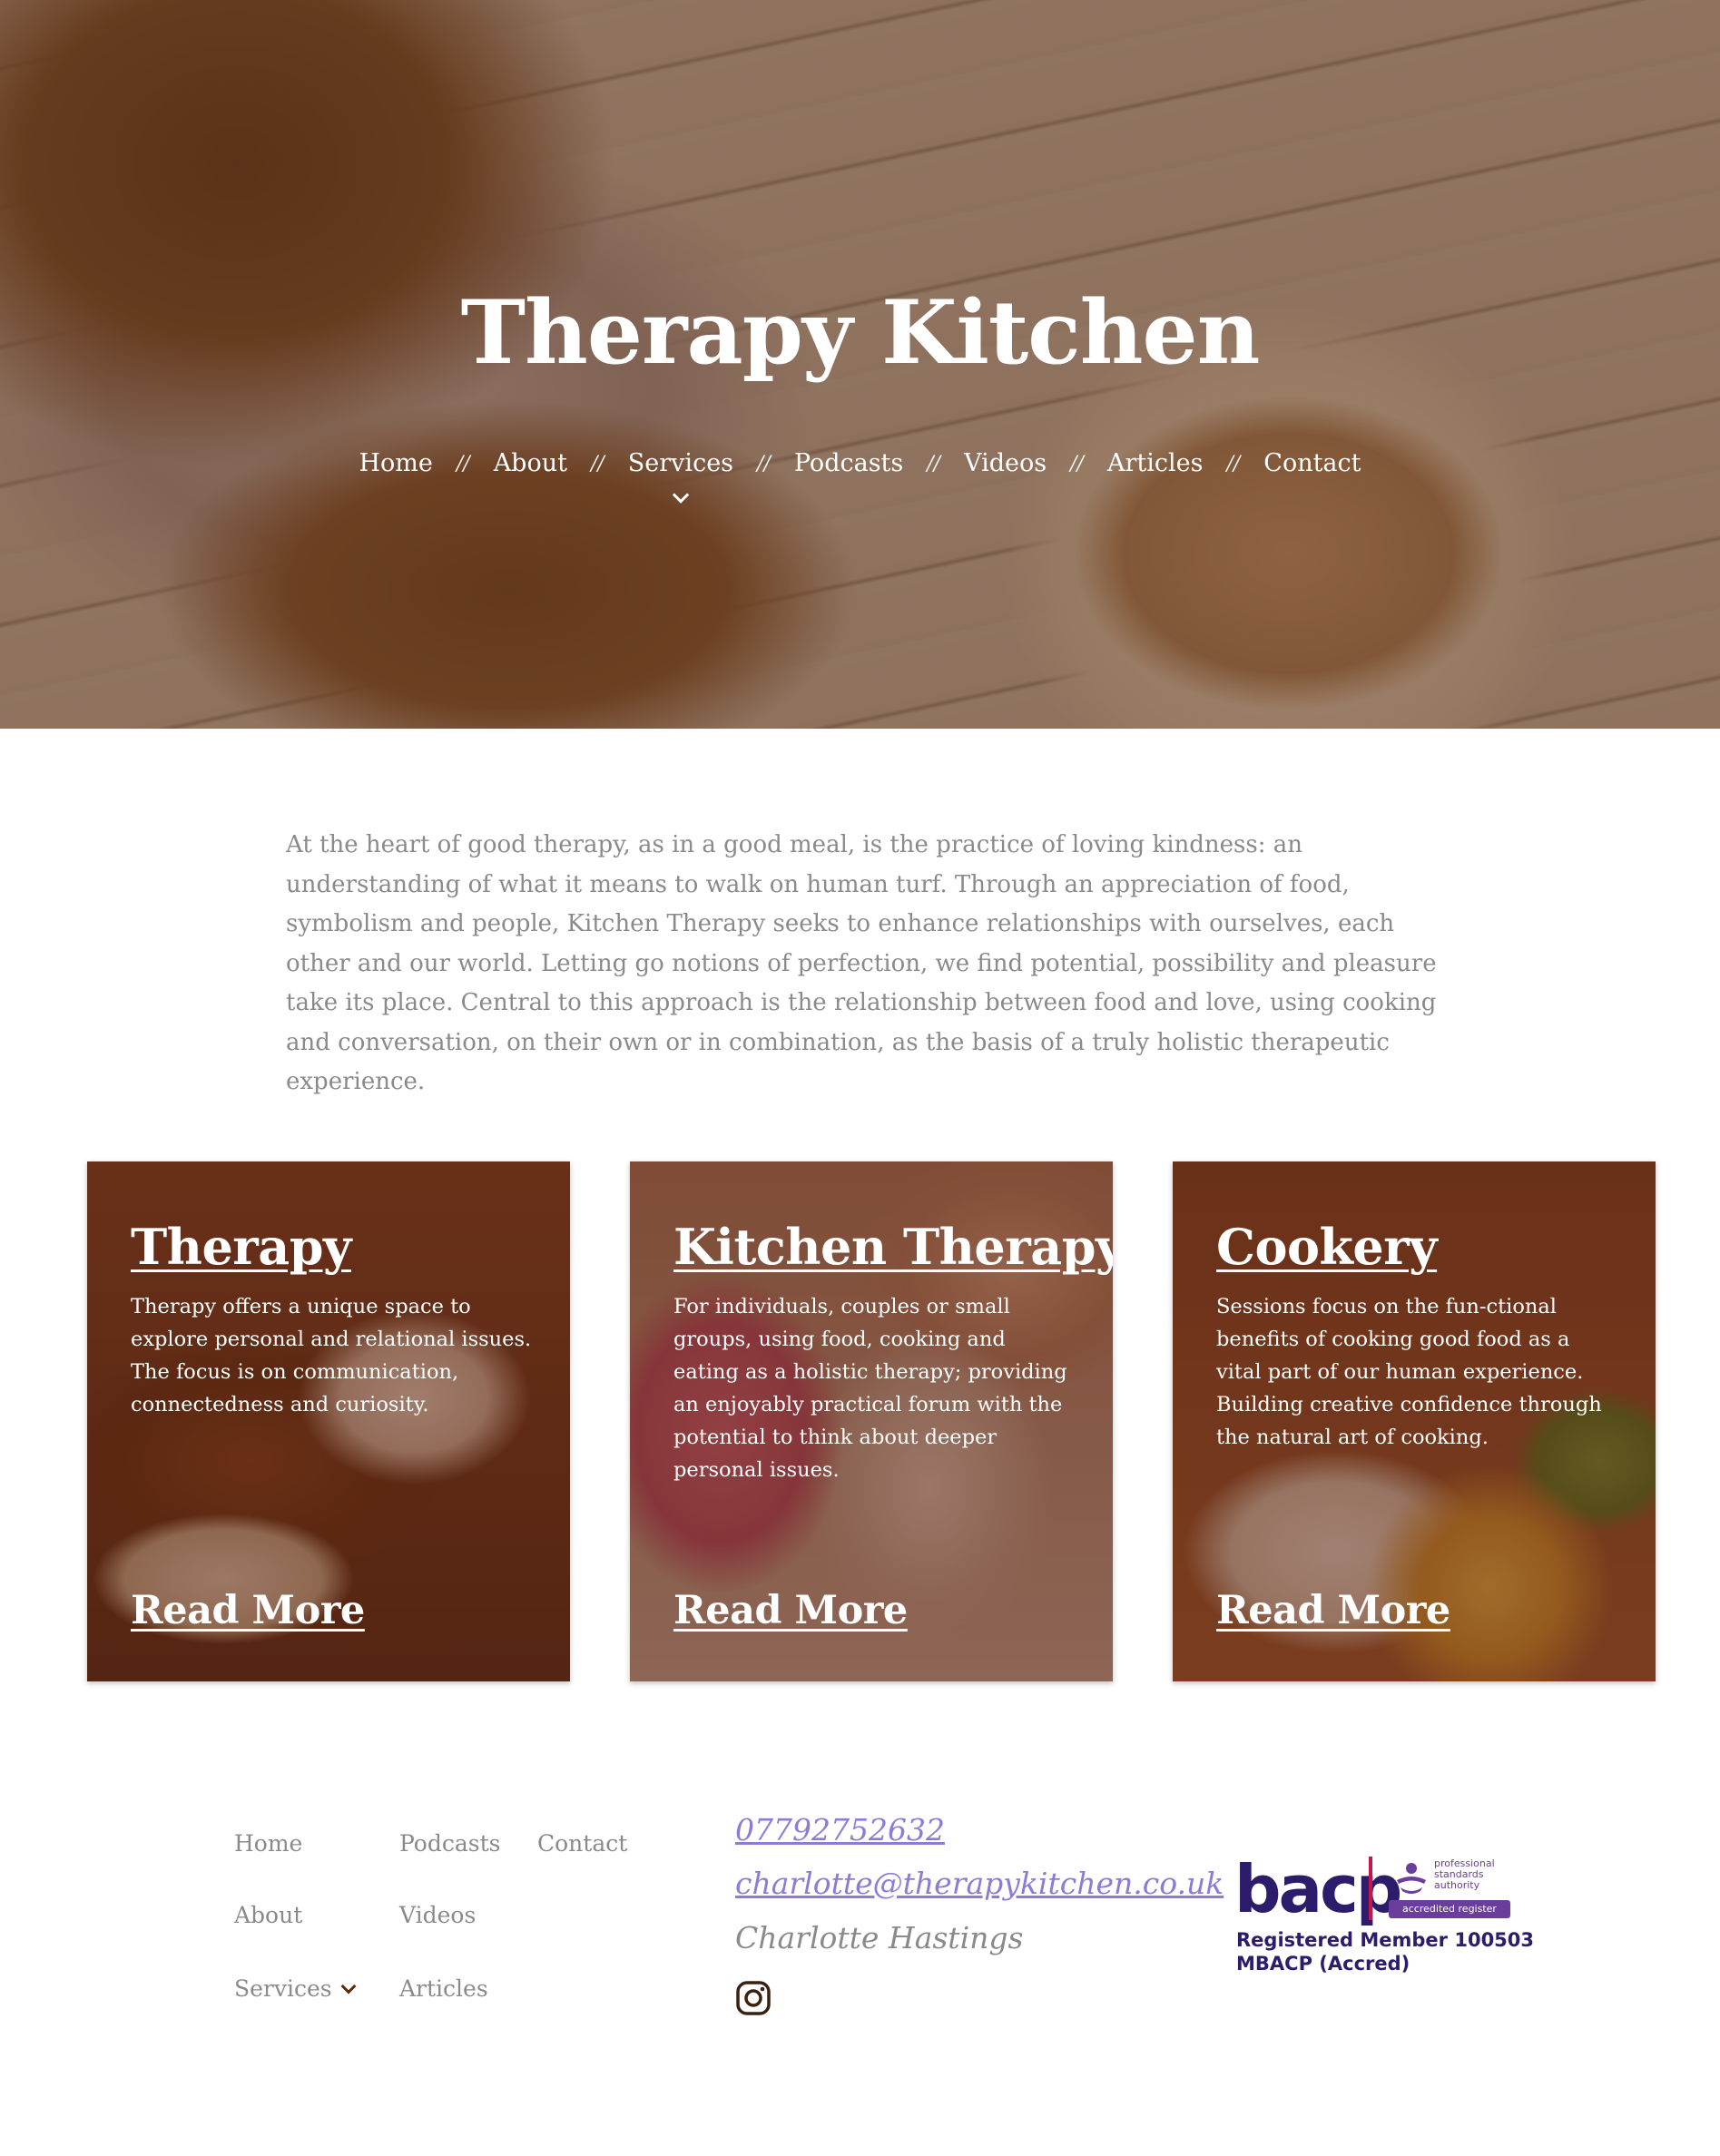  I want to click on chevron-down-icon, so click(348, 1986).